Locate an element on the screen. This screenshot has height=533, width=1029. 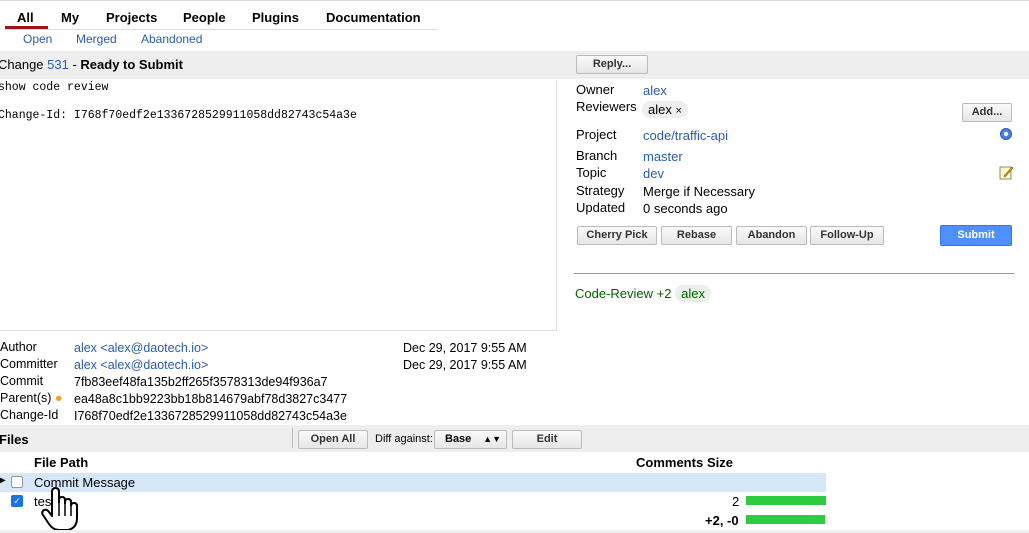
remove-reviewer-icon: × is located at coordinates (678, 111).